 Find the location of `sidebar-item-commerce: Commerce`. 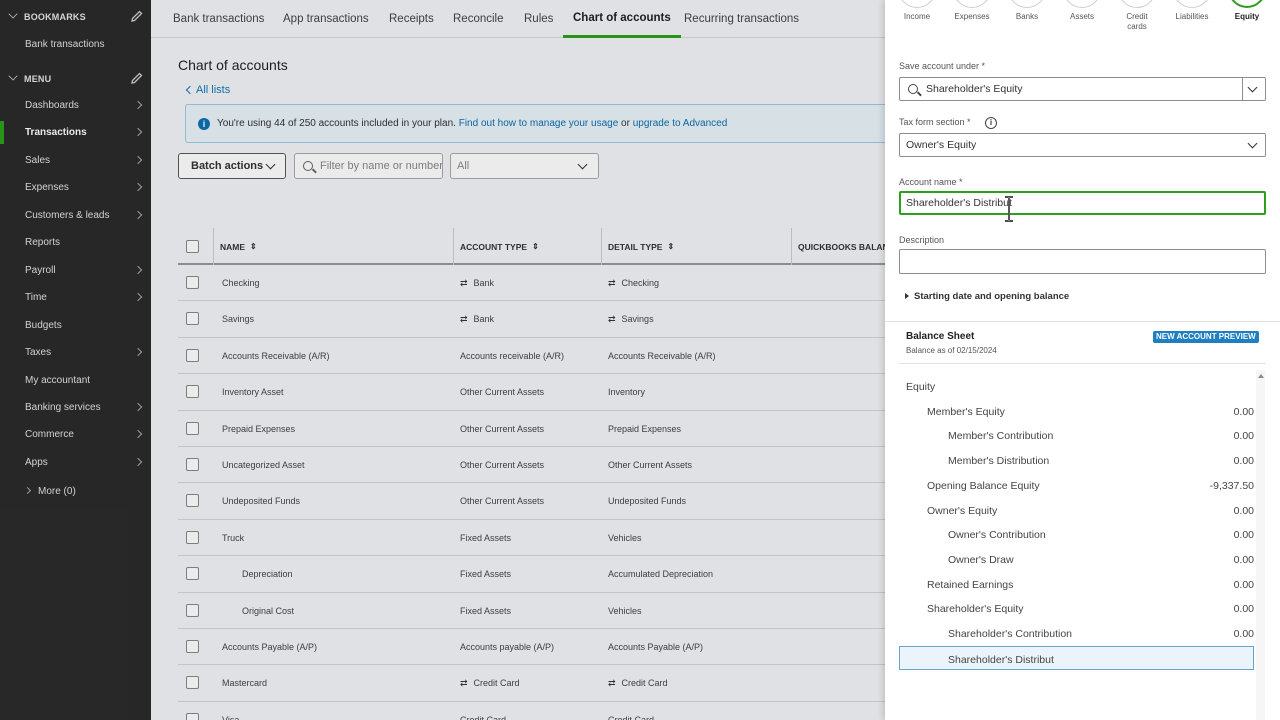

sidebar-item-commerce: Commerce is located at coordinates (75, 434).